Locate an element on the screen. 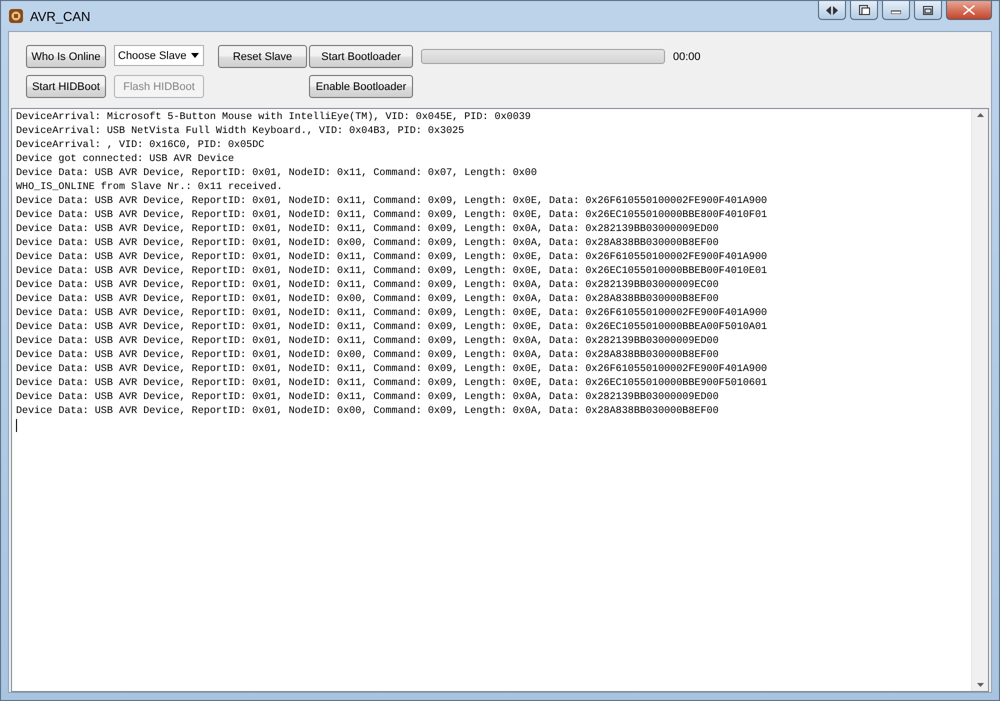 This screenshot has width=1000, height=701. close-button is located at coordinates (969, 10).